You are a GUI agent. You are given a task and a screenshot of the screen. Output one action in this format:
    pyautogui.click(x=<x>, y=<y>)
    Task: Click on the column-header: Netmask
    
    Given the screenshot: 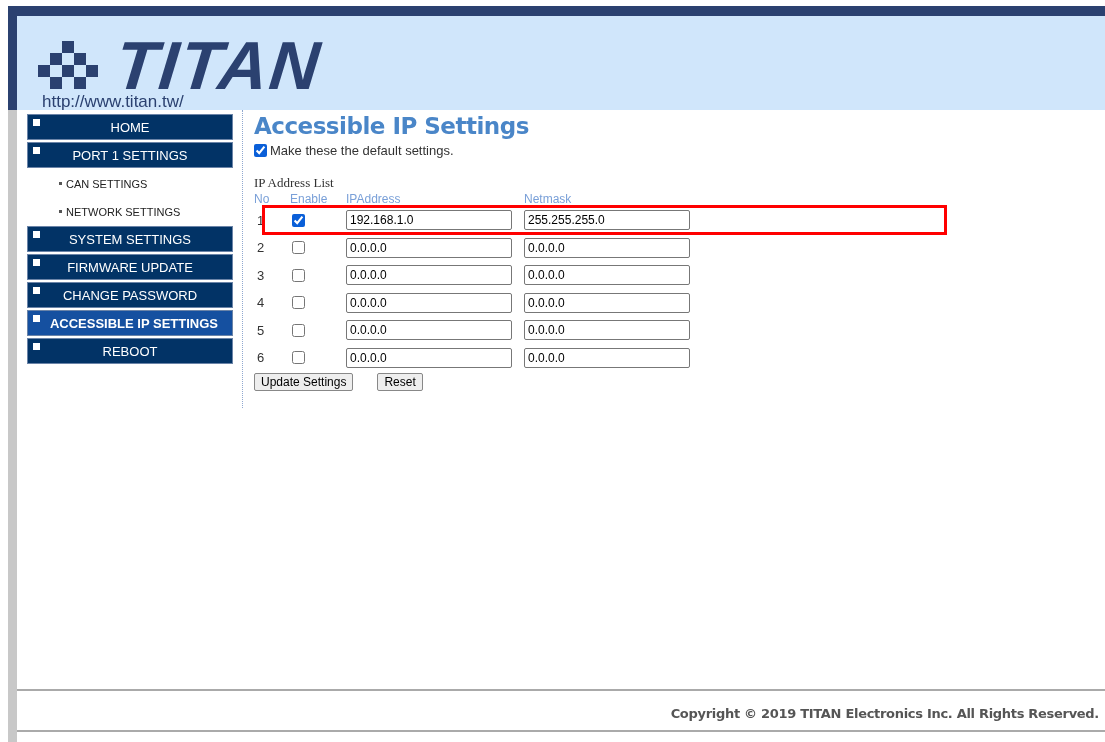 What is the action you would take?
    pyautogui.click(x=548, y=198)
    